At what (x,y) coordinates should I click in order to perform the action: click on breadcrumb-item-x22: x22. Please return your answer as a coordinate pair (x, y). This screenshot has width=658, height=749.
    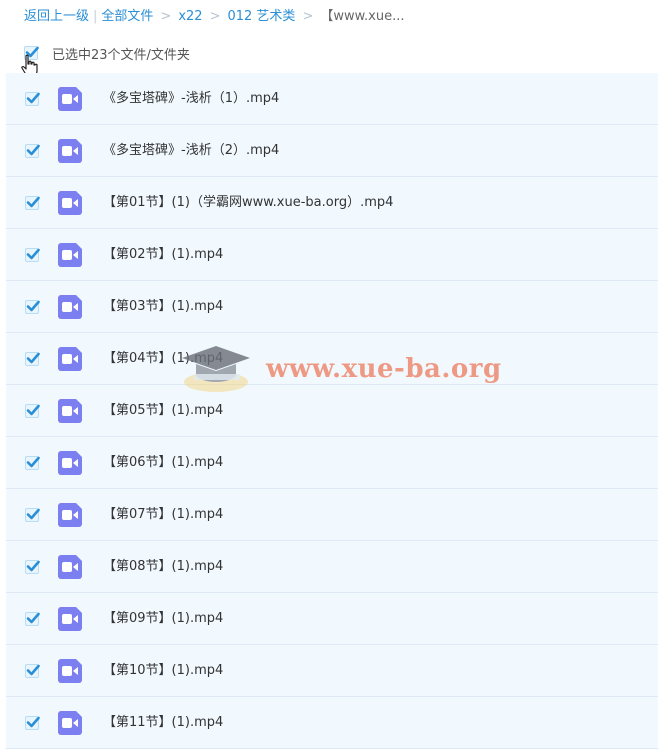
    Looking at the image, I should click on (190, 16).